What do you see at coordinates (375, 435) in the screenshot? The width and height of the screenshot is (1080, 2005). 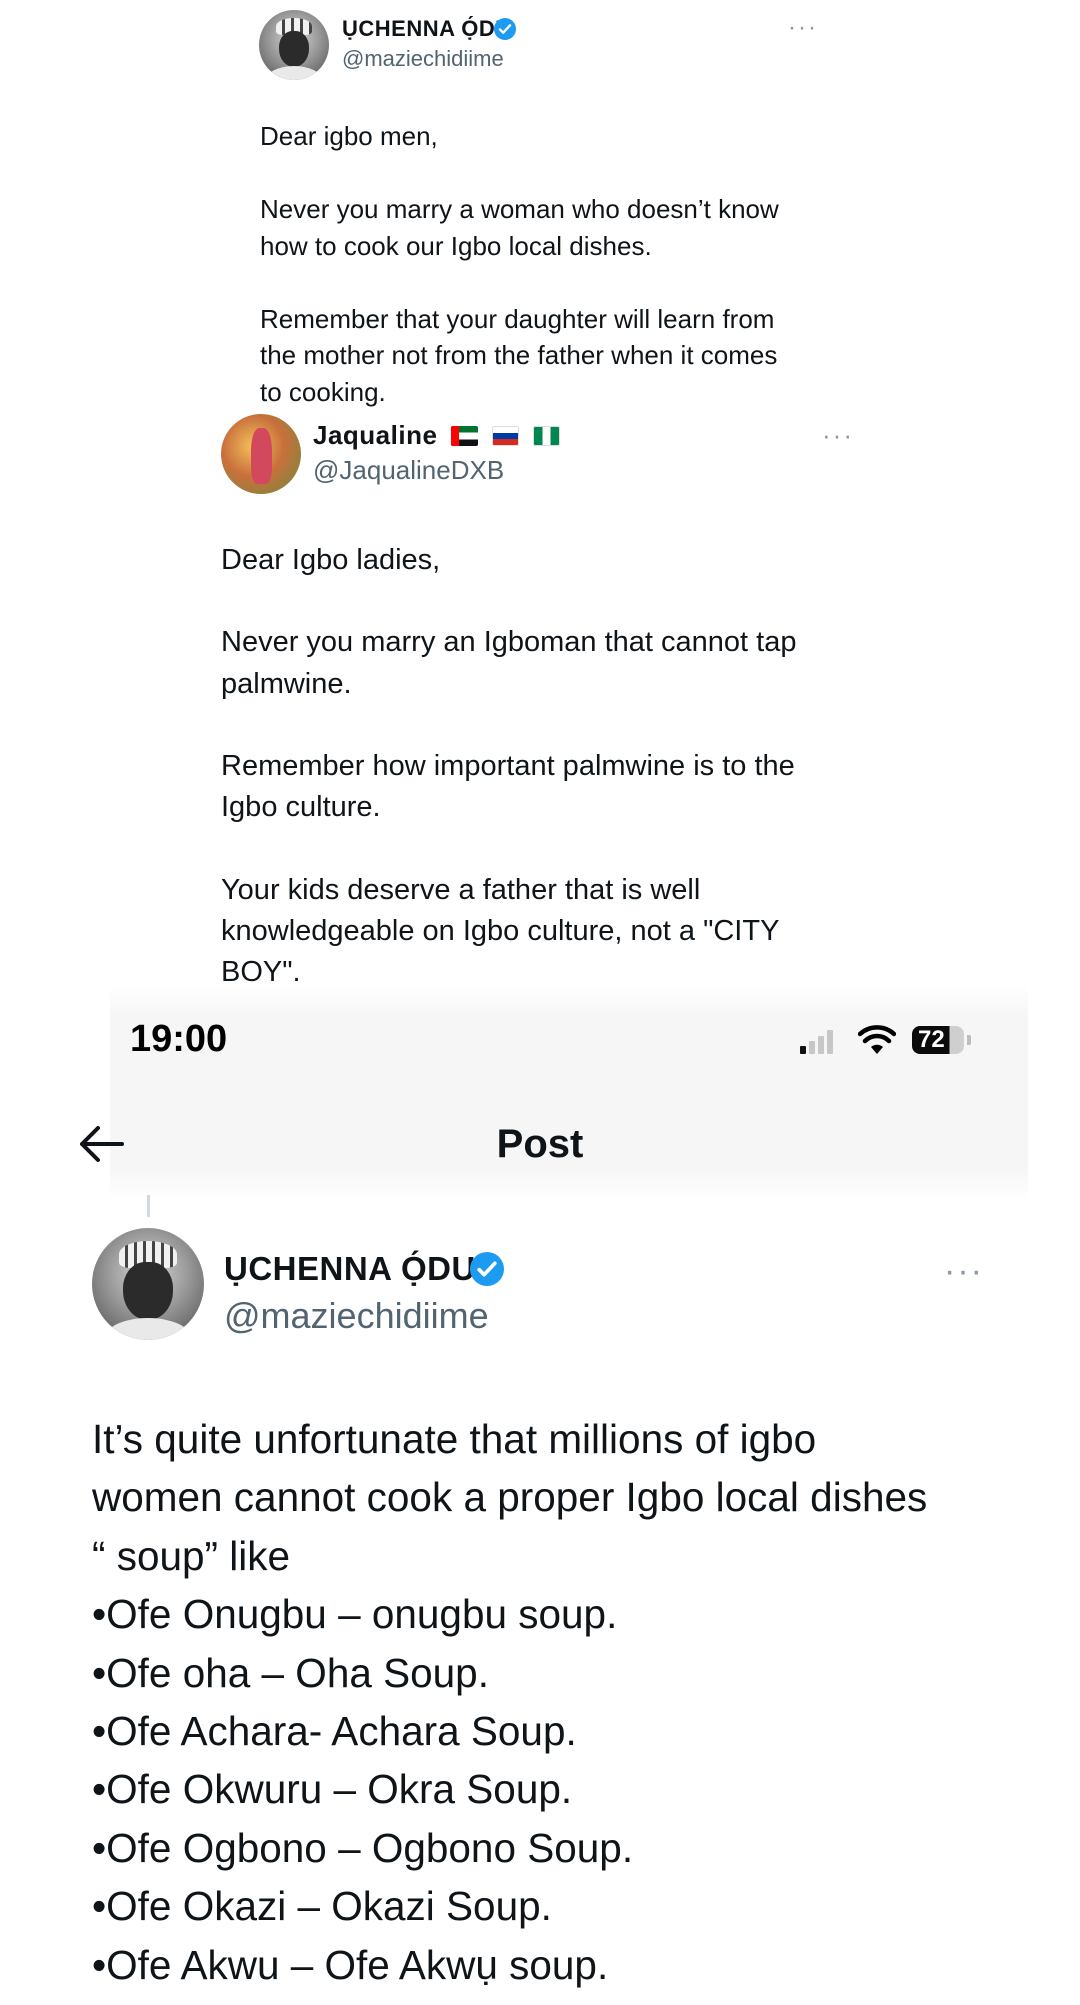 I see `display-name-text: Jaqualine` at bounding box center [375, 435].